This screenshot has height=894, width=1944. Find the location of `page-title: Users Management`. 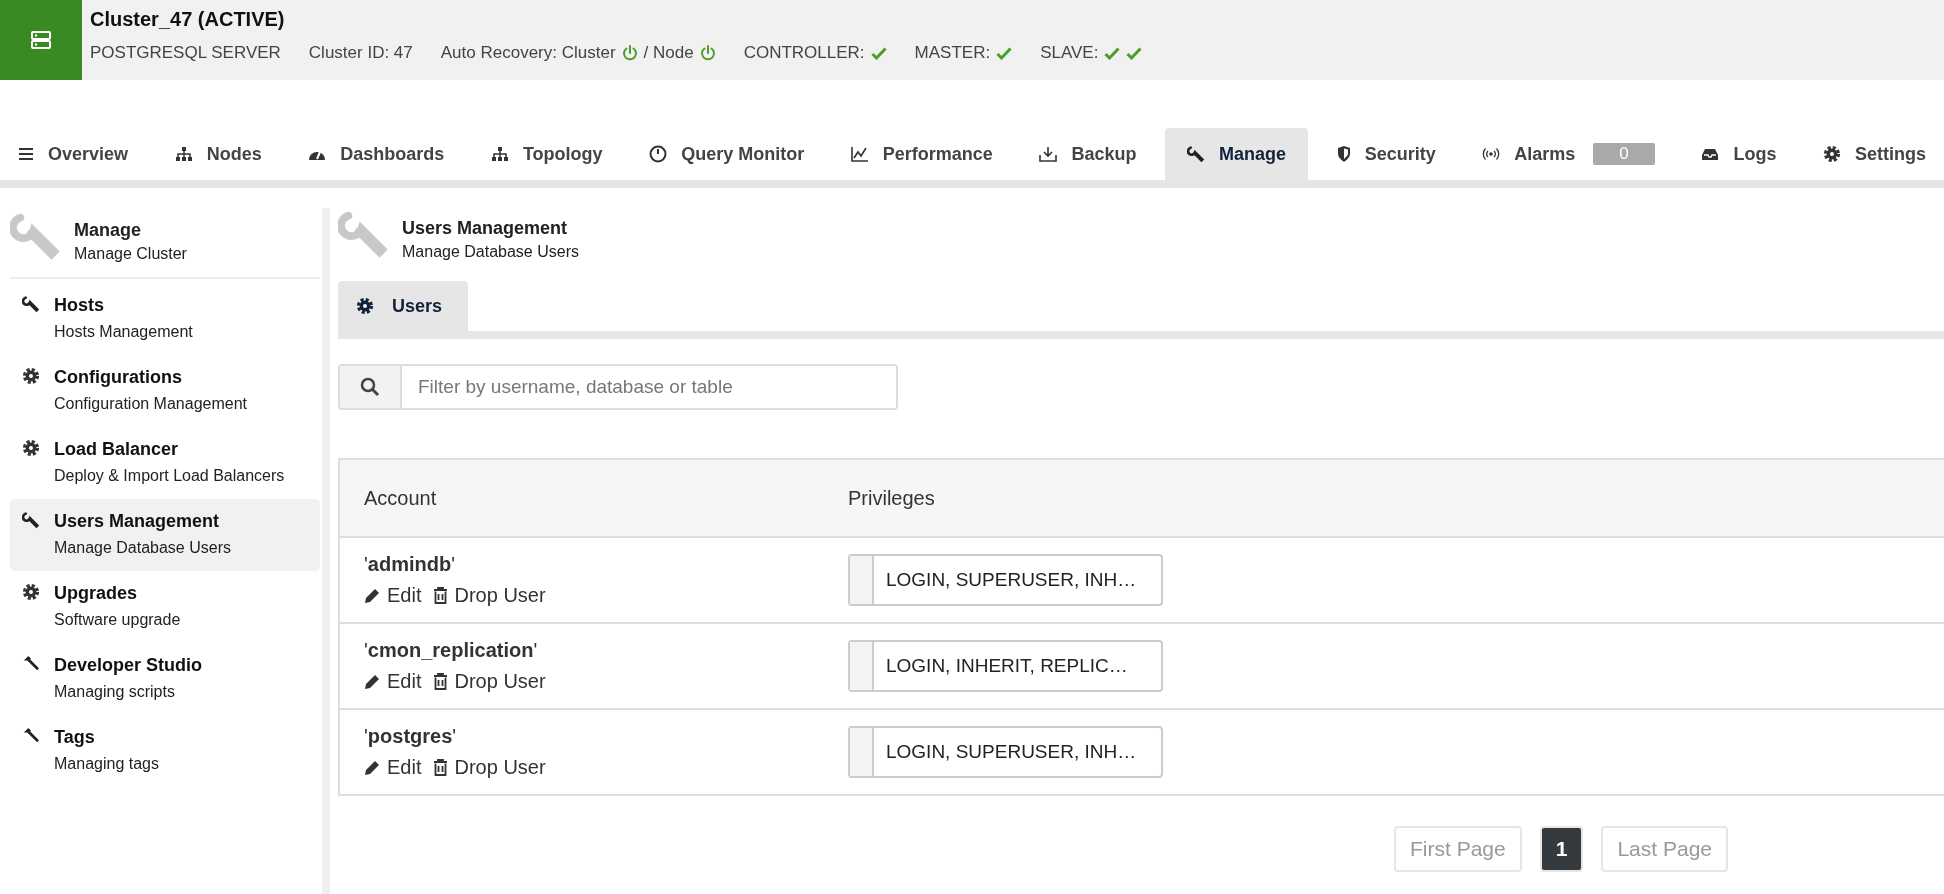

page-title: Users Management is located at coordinates (485, 228).